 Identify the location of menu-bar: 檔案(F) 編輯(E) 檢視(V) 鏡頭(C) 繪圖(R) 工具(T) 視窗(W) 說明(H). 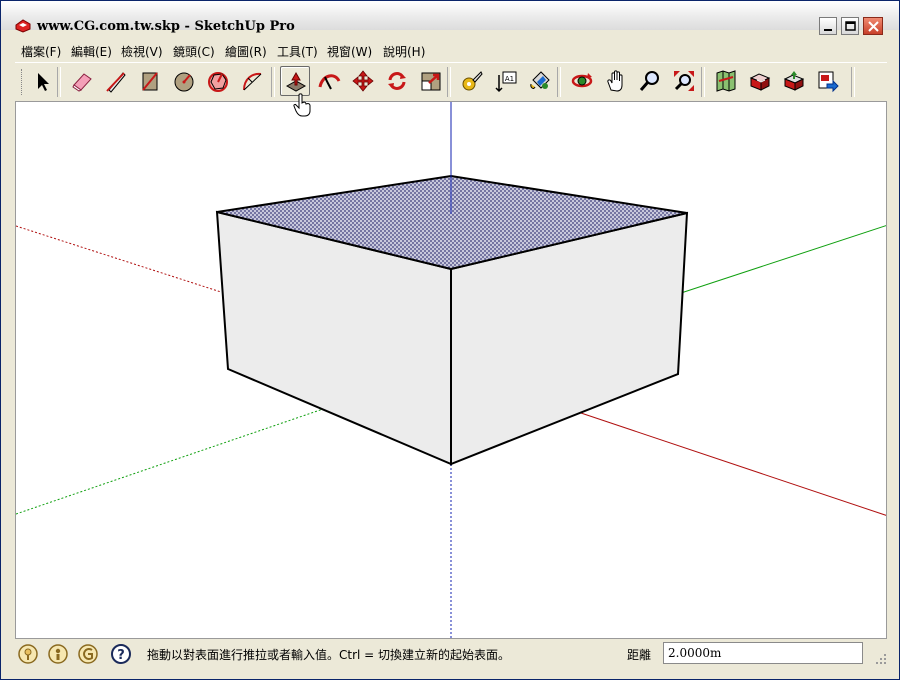
(450, 51).